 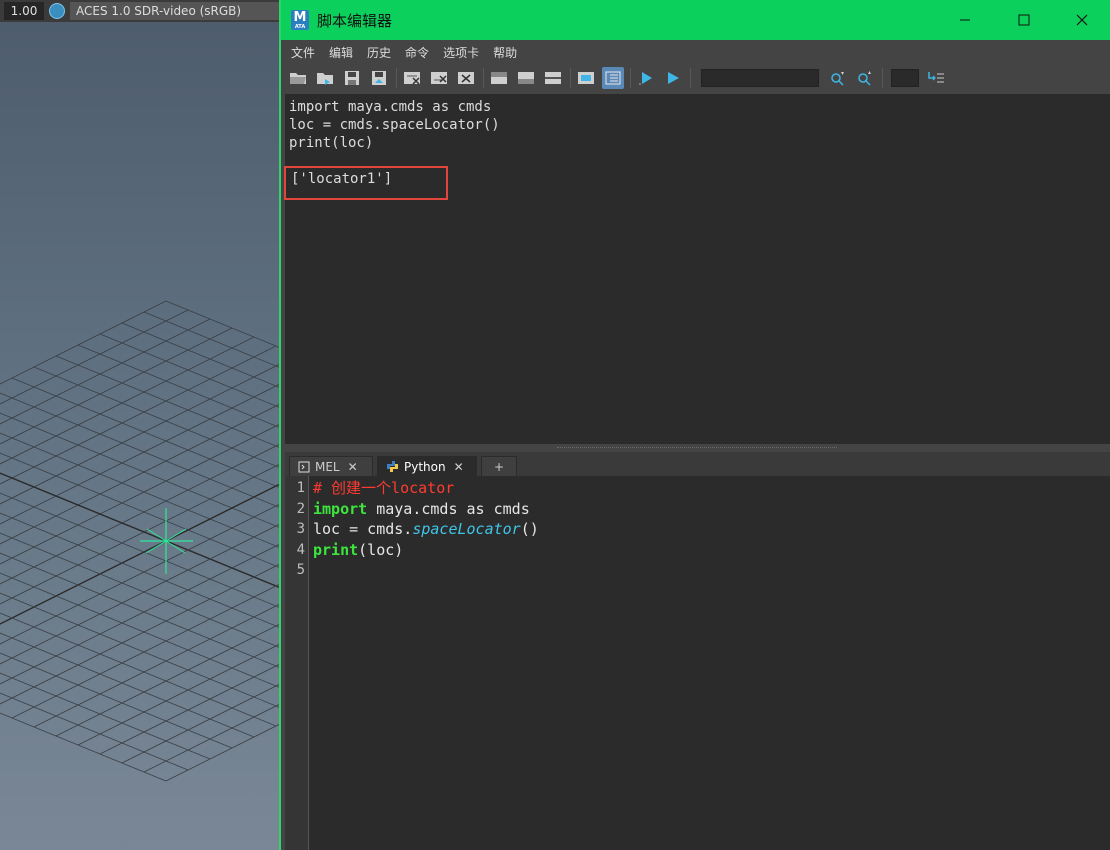 I want to click on source-script-button, so click(x=325, y=78).